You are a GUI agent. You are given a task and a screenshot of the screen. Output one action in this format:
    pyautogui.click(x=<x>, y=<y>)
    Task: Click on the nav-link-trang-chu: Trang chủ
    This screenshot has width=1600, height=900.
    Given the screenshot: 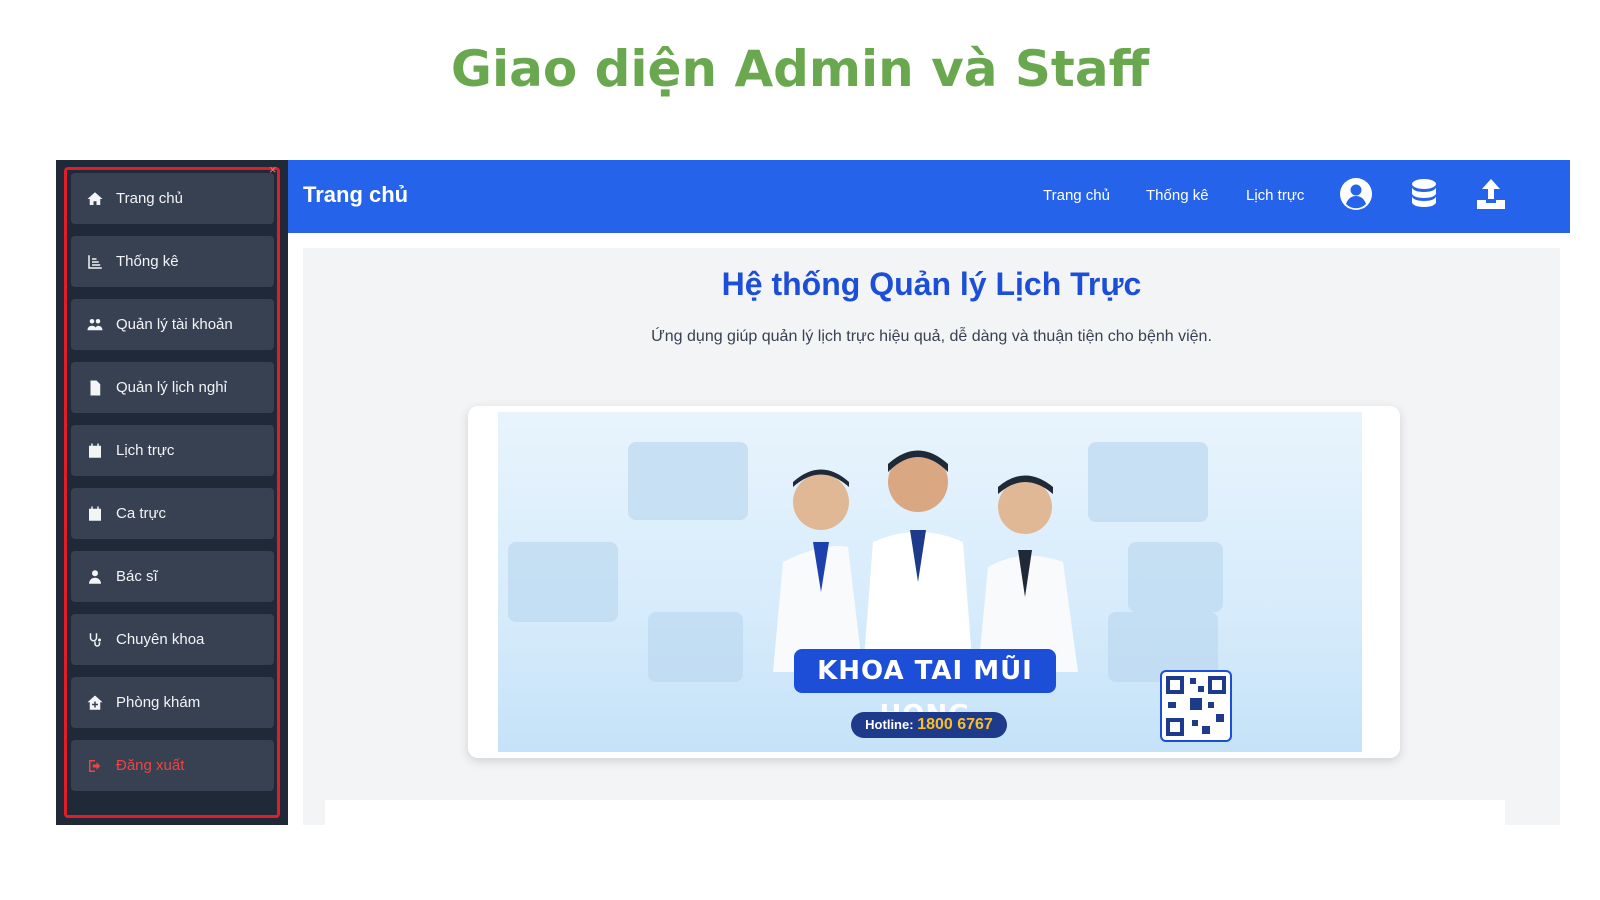 What is the action you would take?
    pyautogui.click(x=1076, y=195)
    